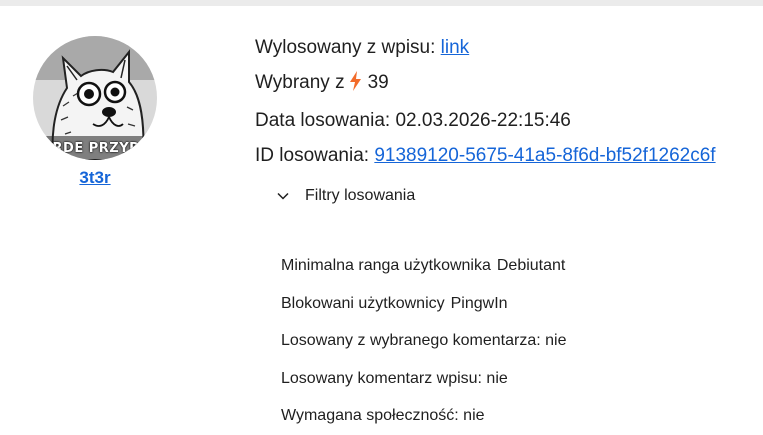 Image resolution: width=763 pixels, height=435 pixels. Describe the element at coordinates (383, 415) in the screenshot. I see `filter-label: Wymagana społeczność: nie` at that location.